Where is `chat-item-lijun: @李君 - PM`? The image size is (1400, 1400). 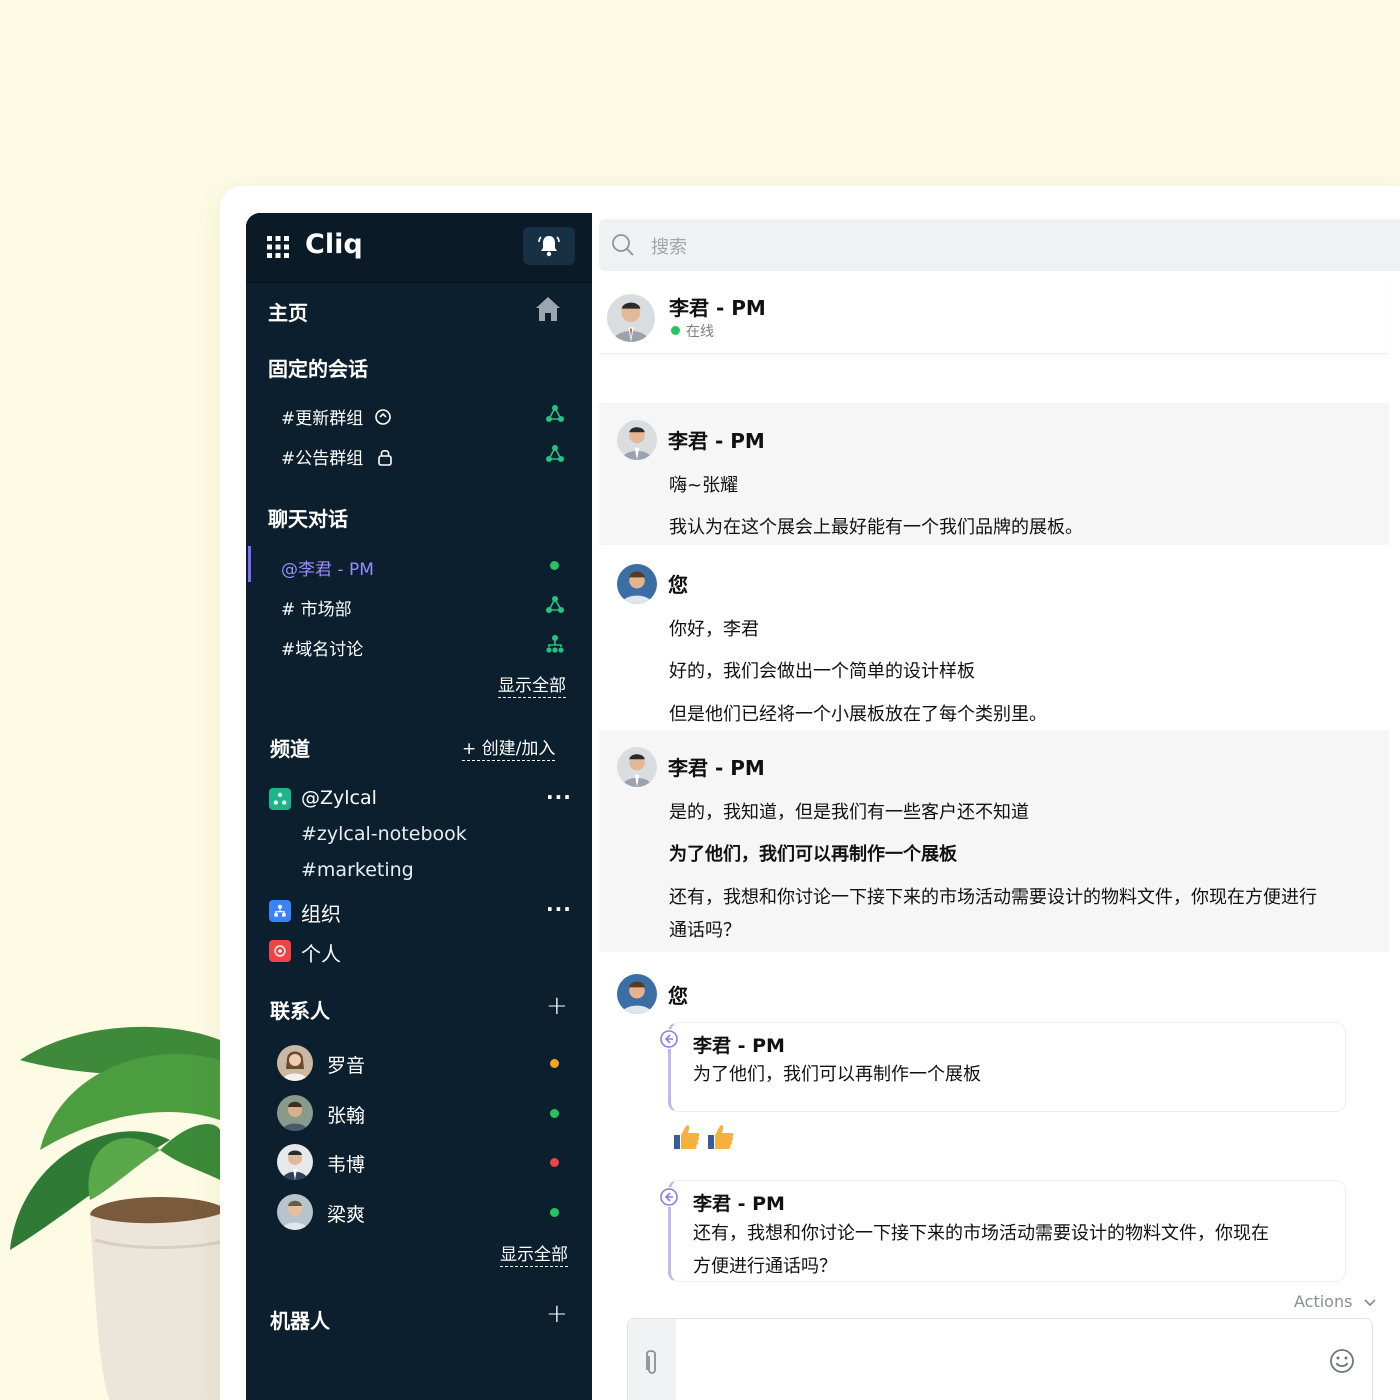 chat-item-lijun: @李君 - PM is located at coordinates (327, 567).